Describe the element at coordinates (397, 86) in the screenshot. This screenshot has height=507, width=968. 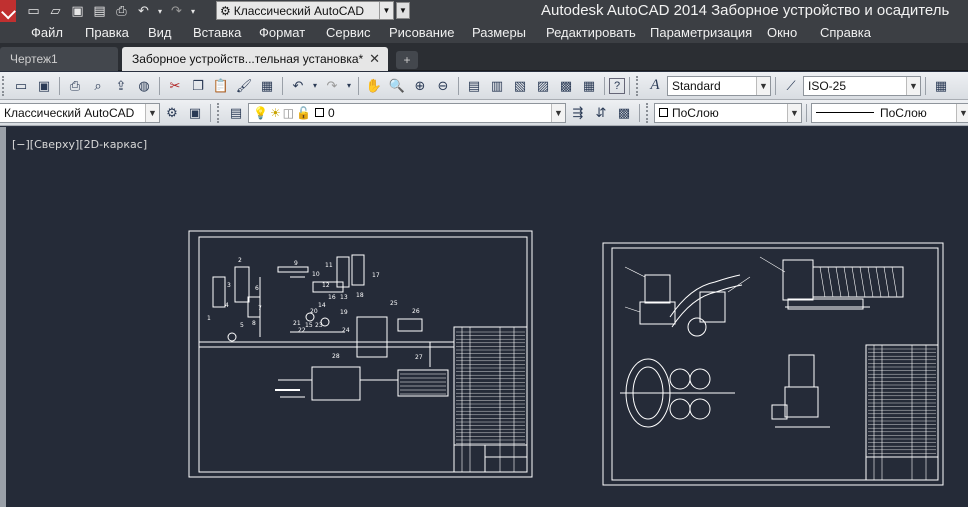
I see `zoom-realtime-icon: 🔍` at that location.